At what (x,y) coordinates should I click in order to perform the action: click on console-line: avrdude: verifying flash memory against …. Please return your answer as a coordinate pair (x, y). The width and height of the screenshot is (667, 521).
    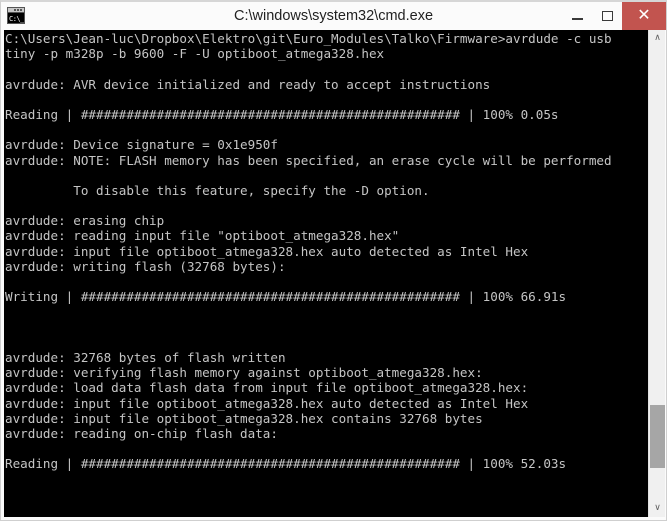
    Looking at the image, I should click on (244, 373).